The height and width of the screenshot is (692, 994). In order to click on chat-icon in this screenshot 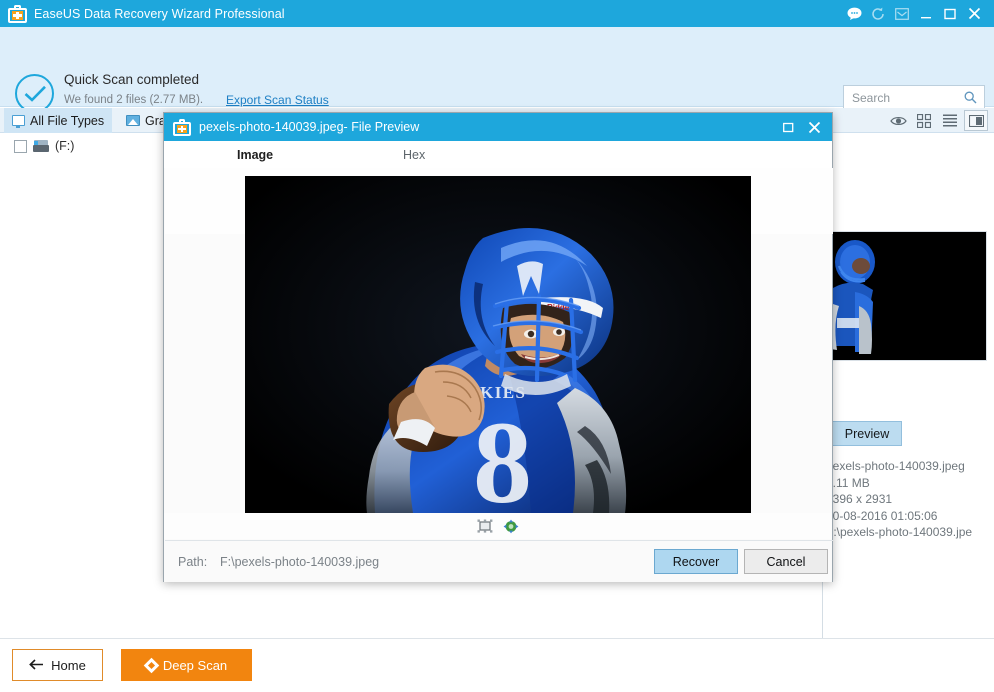, I will do `click(854, 14)`.